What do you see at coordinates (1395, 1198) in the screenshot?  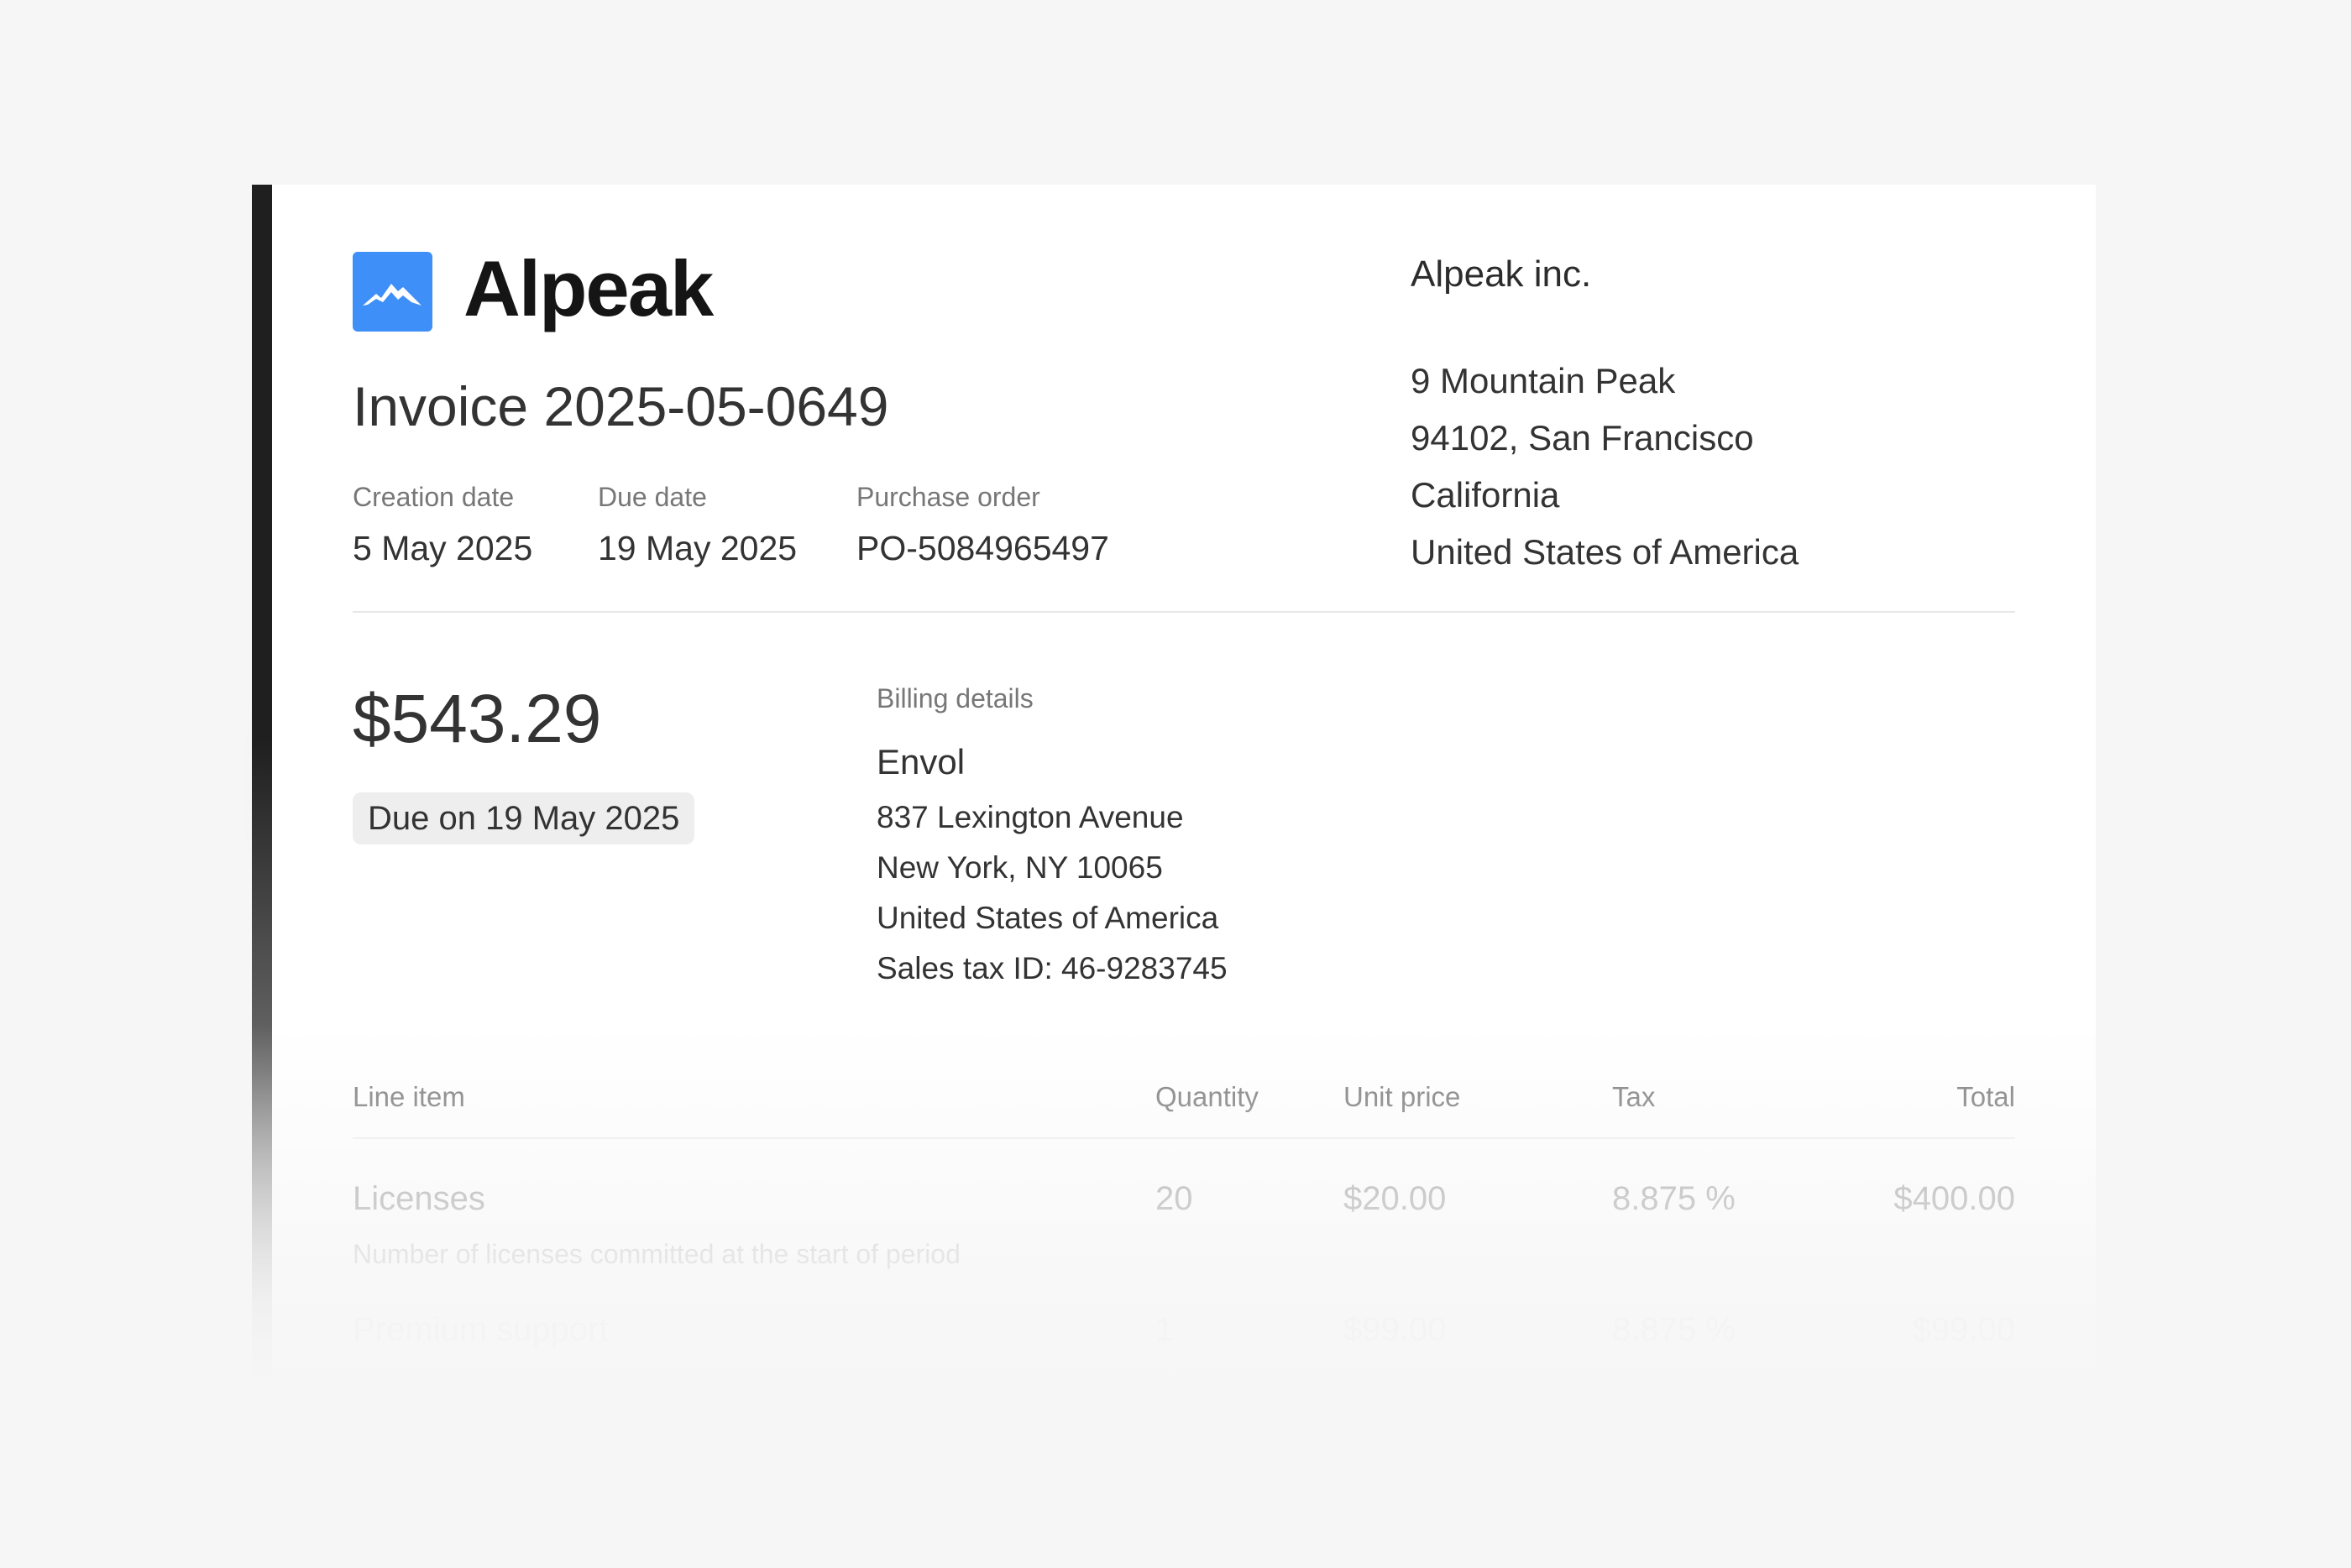 I see `line-item-unit-price: $20.00` at bounding box center [1395, 1198].